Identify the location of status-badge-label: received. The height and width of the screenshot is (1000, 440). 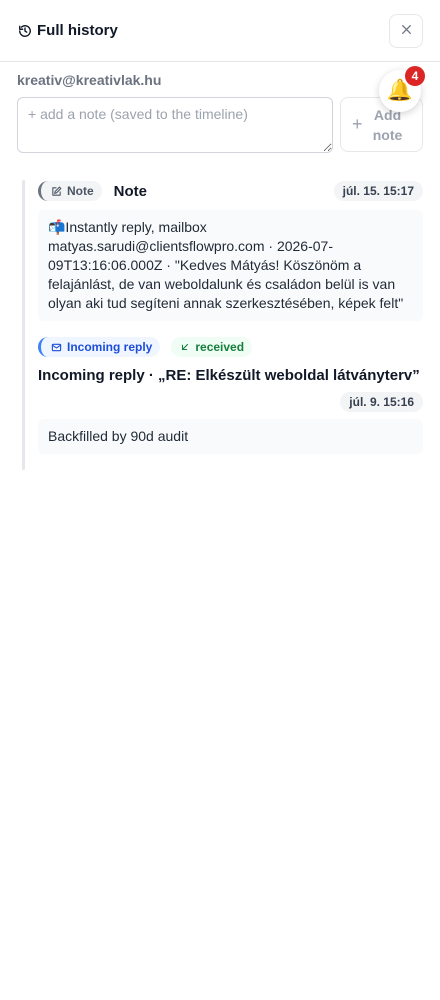
(220, 347).